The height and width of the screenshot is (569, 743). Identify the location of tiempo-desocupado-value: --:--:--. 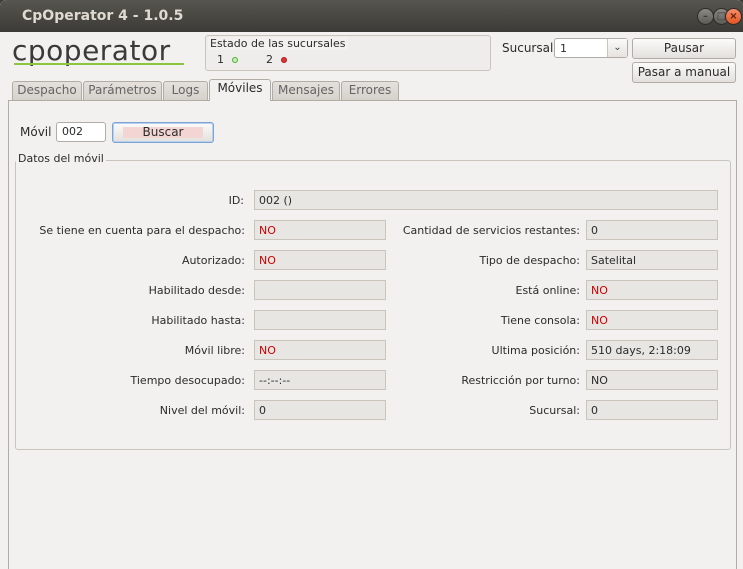
(320, 380).